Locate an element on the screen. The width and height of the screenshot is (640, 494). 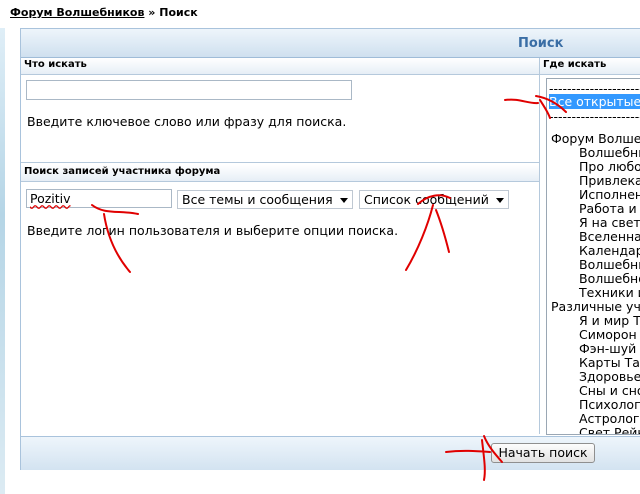
annotation-arrow-username is located at coordinates (115, 238).